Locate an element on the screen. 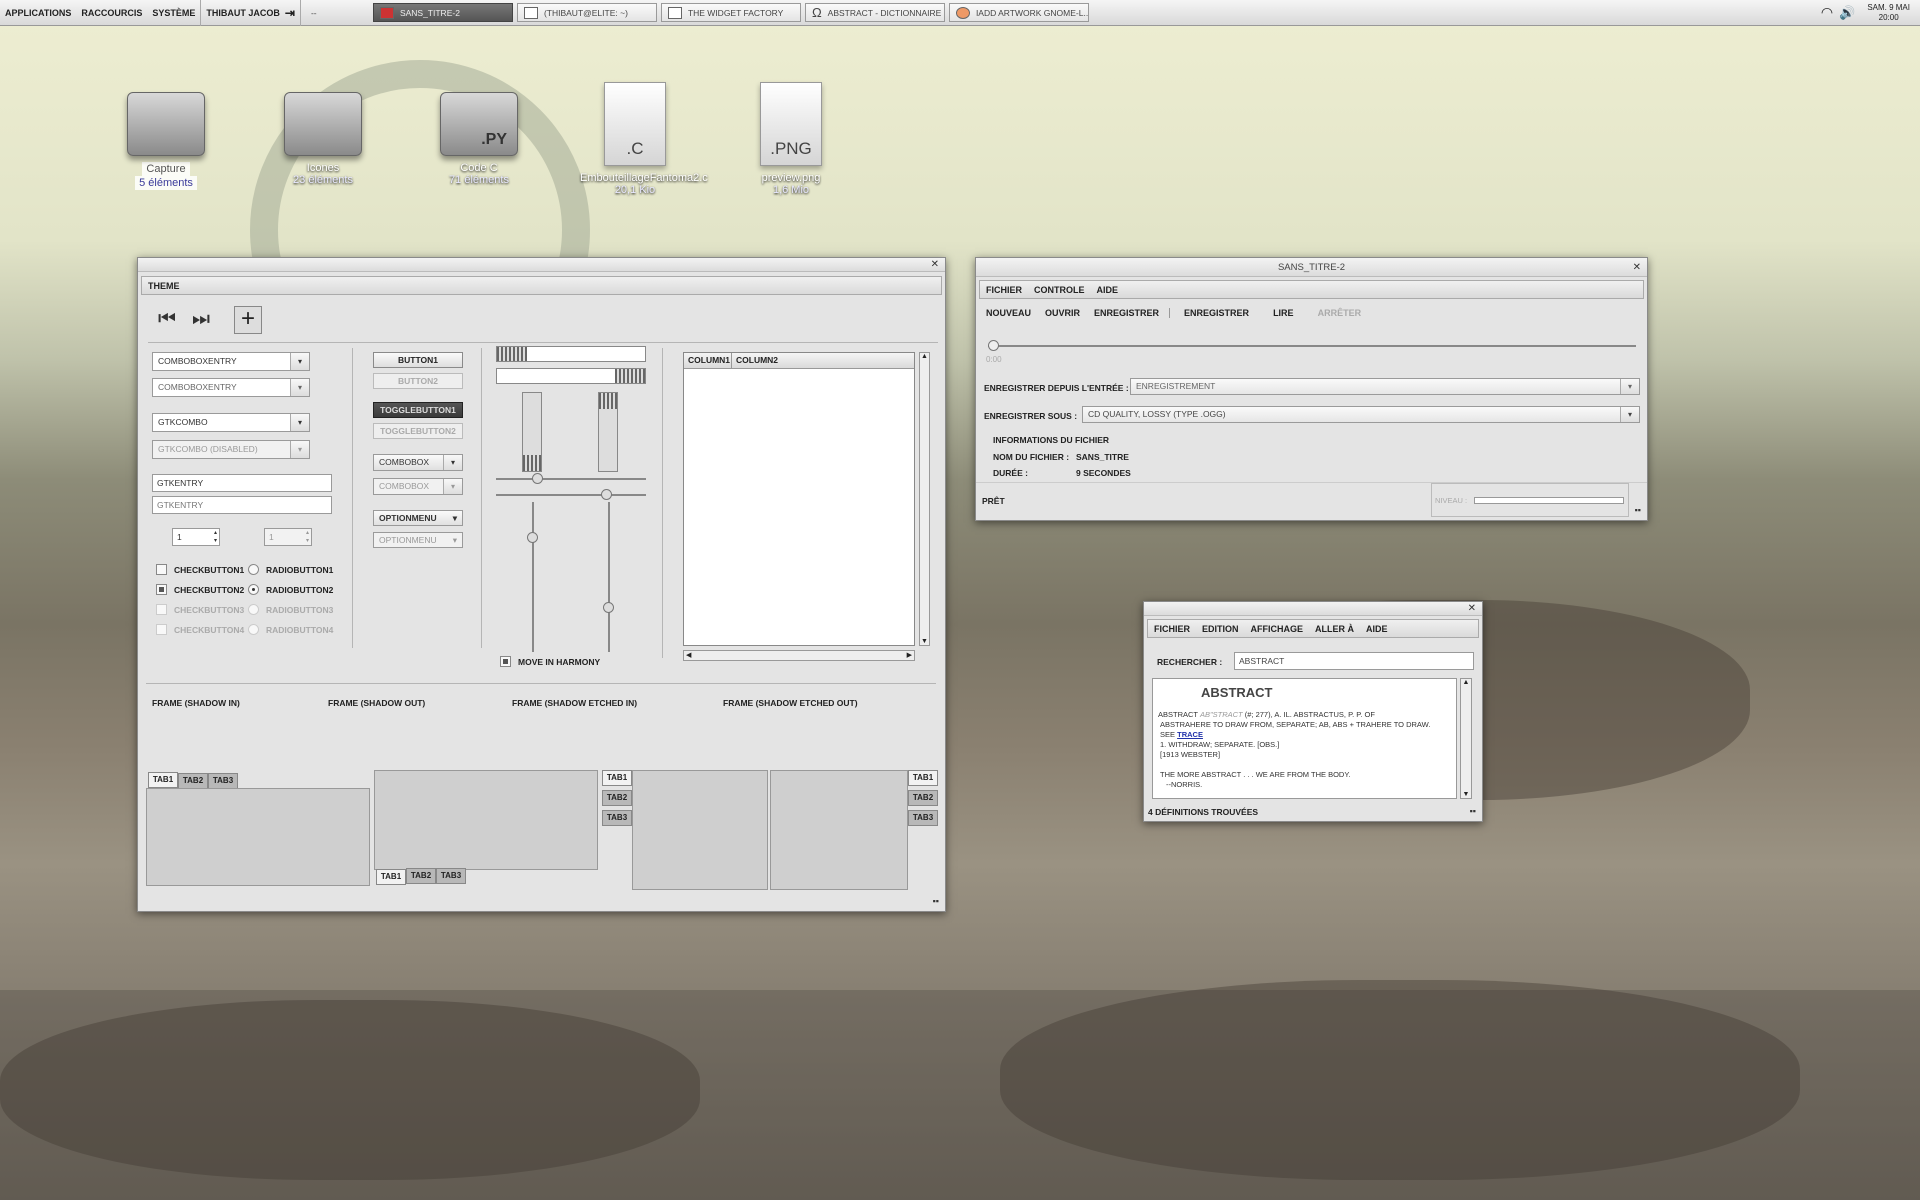 This screenshot has width=1920, height=1200. nb2-tab3: TAB3 is located at coordinates (451, 876).